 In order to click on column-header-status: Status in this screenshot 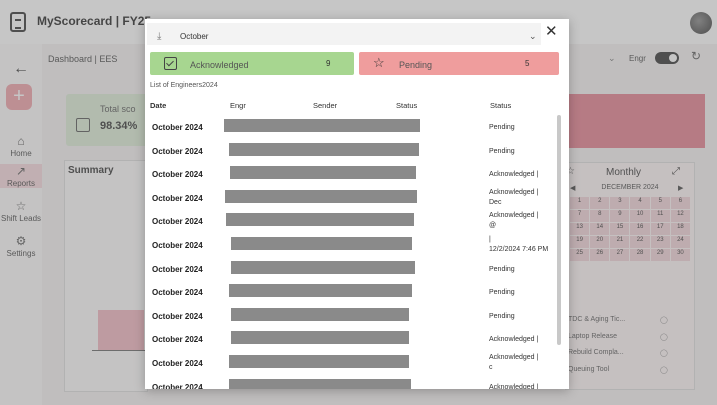, I will do `click(407, 105)`.